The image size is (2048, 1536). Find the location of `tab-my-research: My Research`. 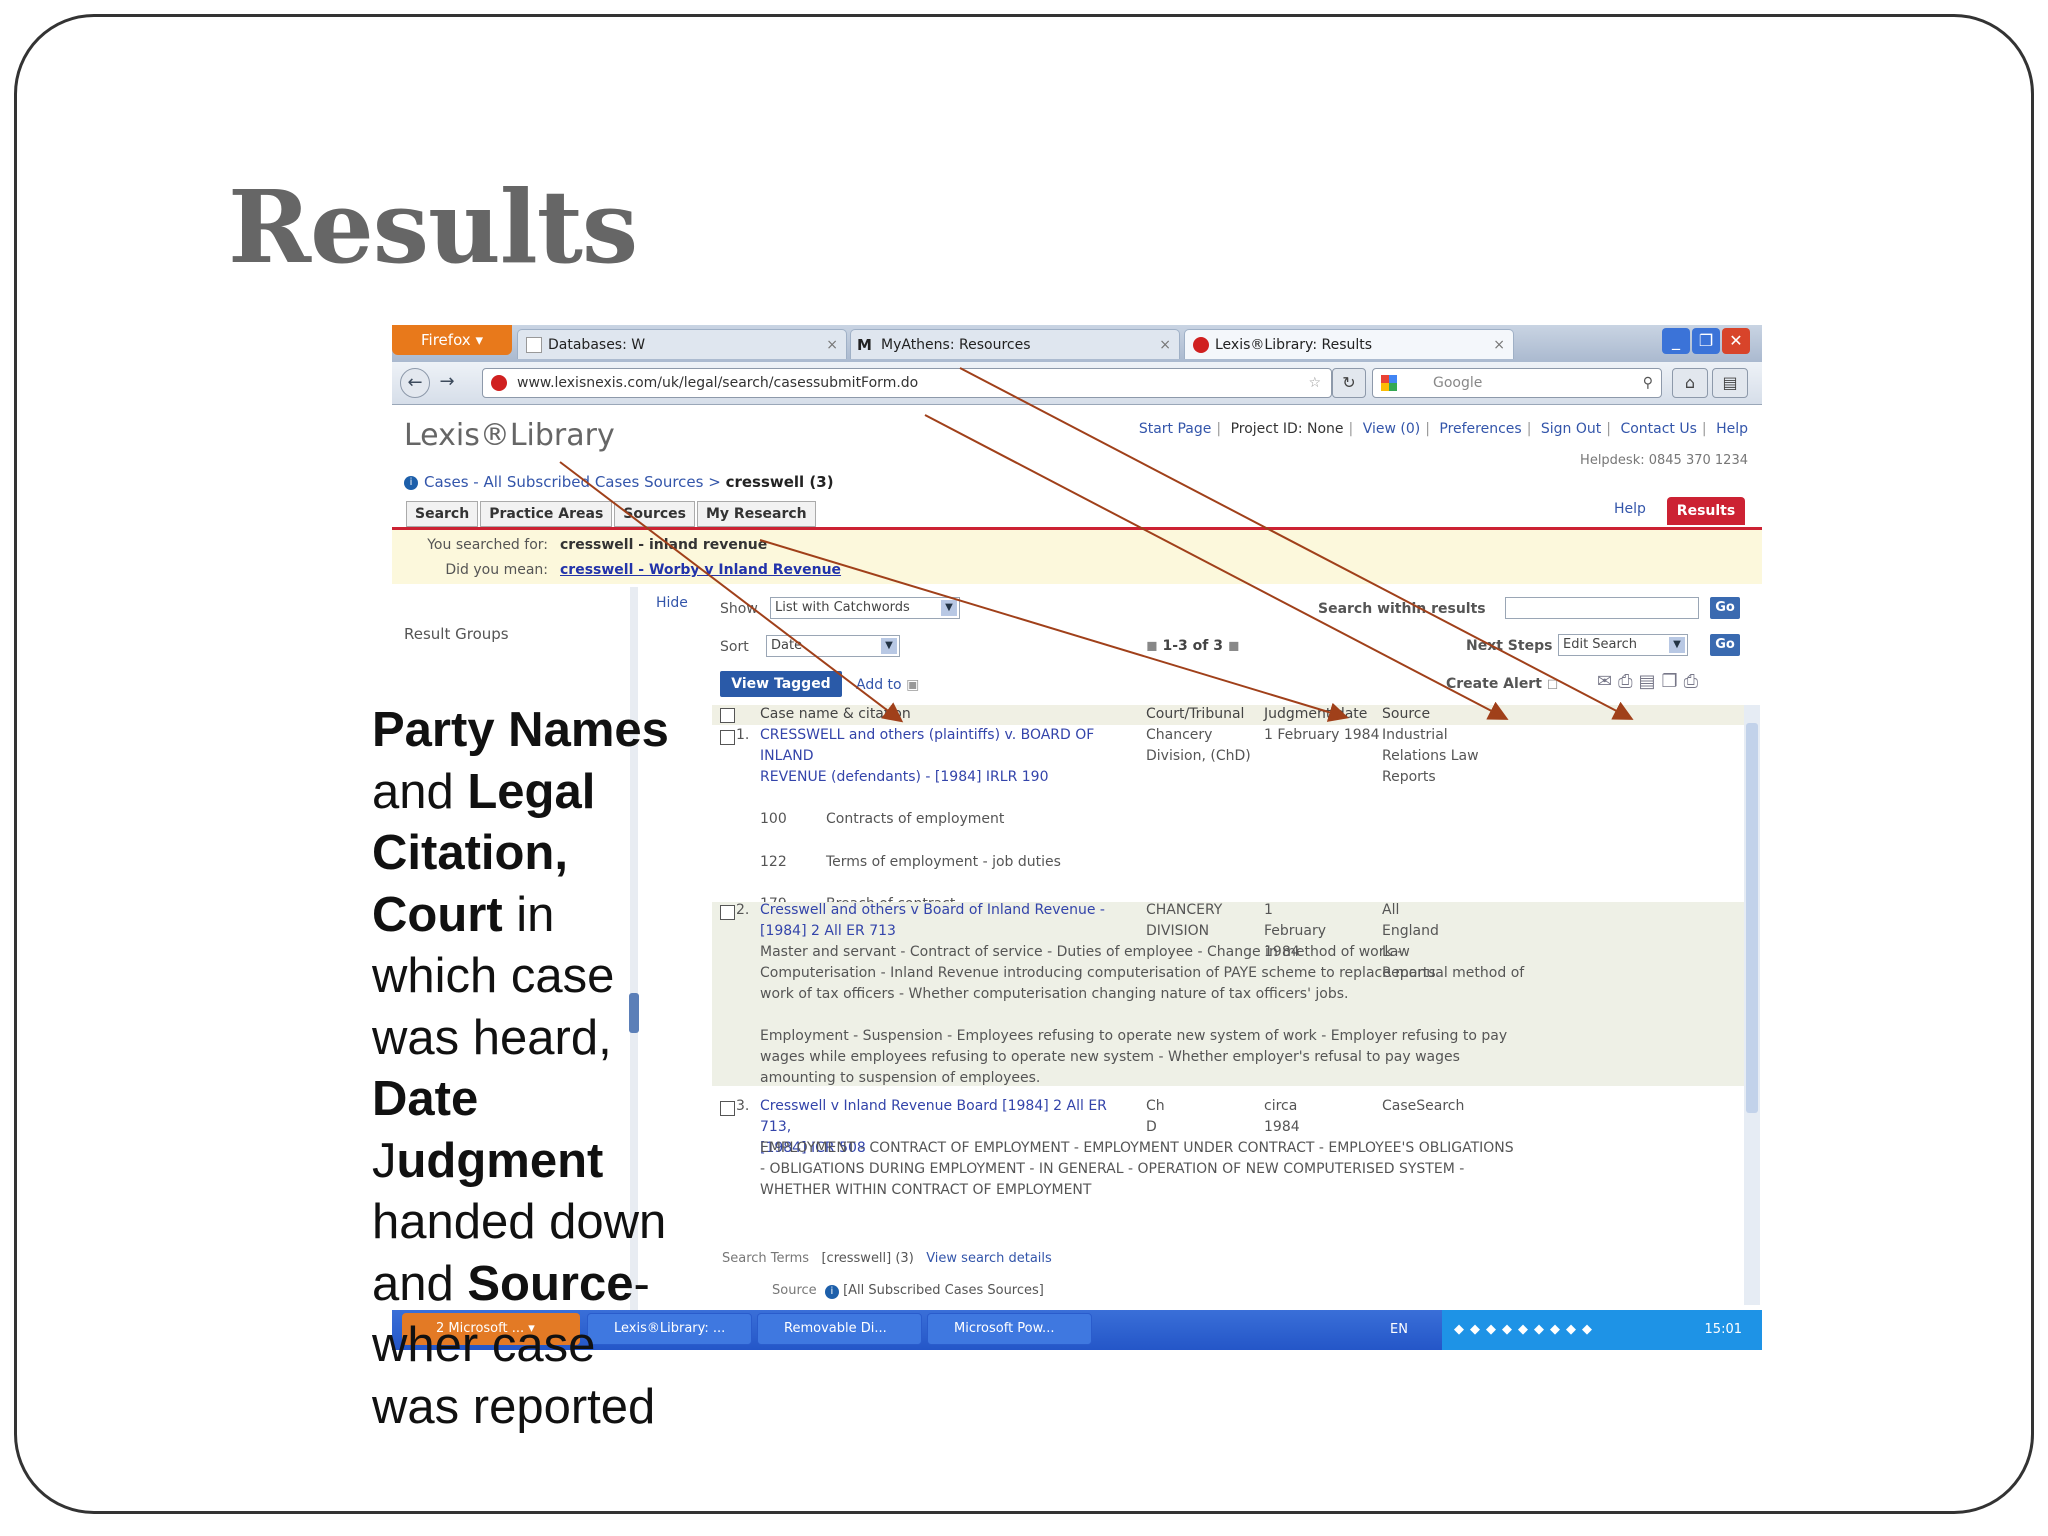

tab-my-research: My Research is located at coordinates (756, 514).